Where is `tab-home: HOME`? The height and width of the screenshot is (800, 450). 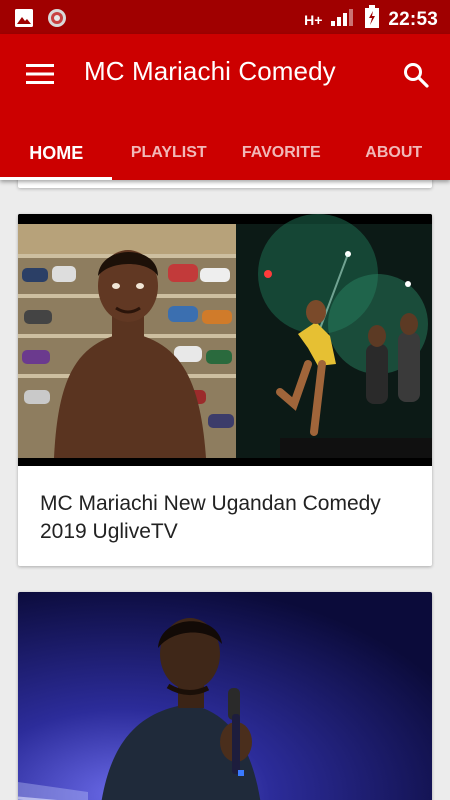
tab-home: HOME is located at coordinates (56, 153).